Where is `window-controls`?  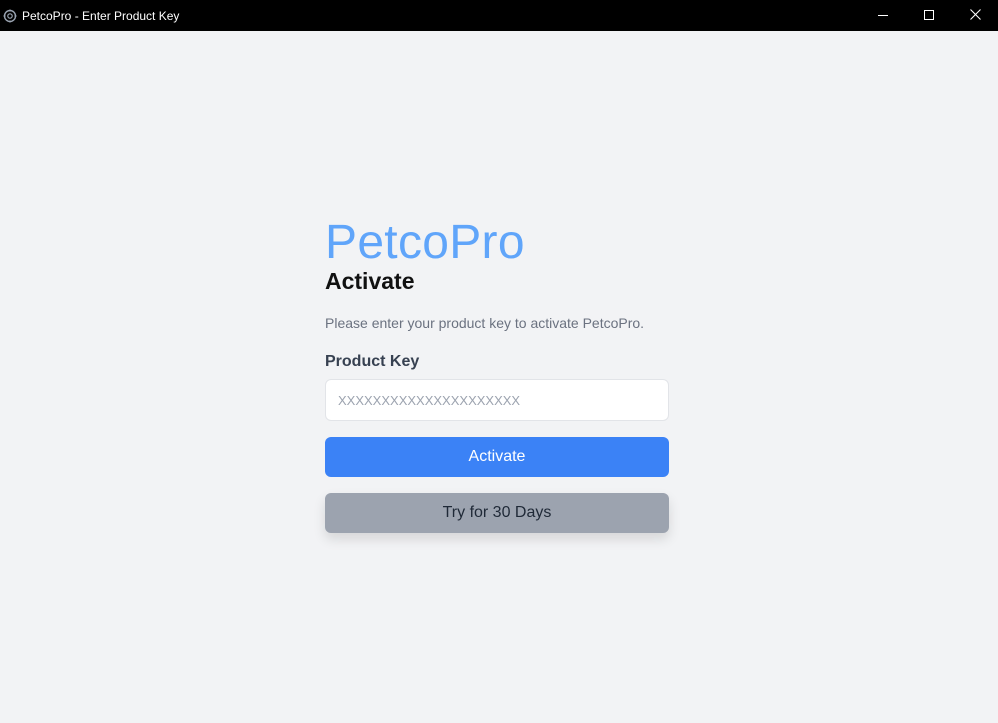 window-controls is located at coordinates (929, 15).